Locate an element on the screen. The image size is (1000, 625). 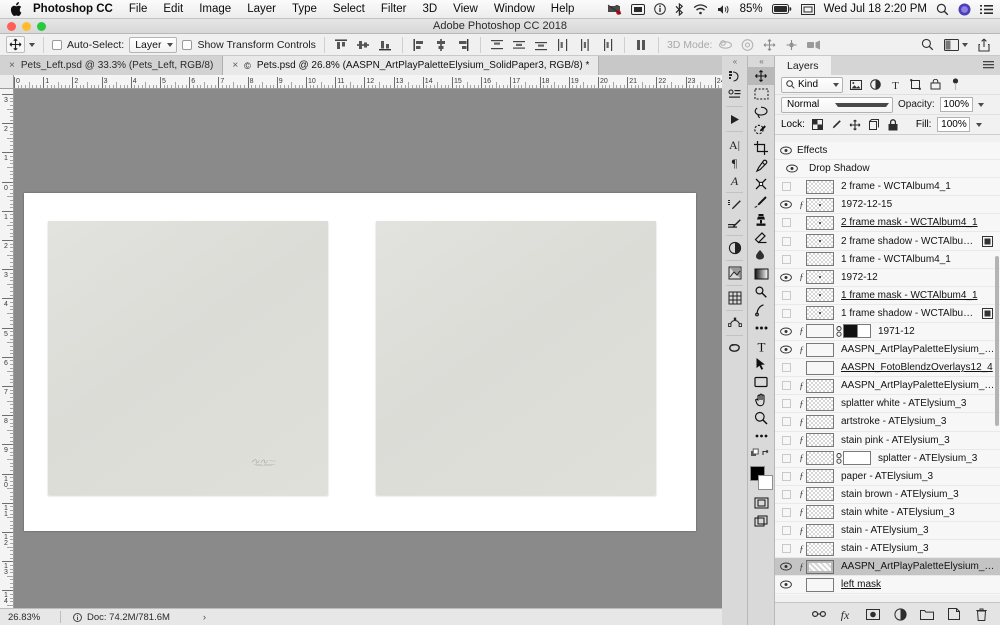
fill-value-field: 100% is located at coordinates (954, 124).